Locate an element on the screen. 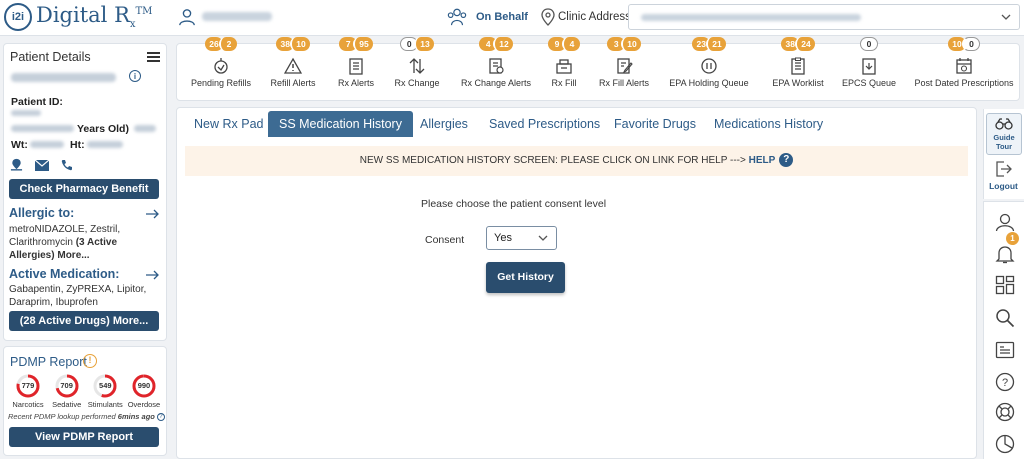 This screenshot has height=459, width=1024. consent-label: Consent is located at coordinates (445, 240).